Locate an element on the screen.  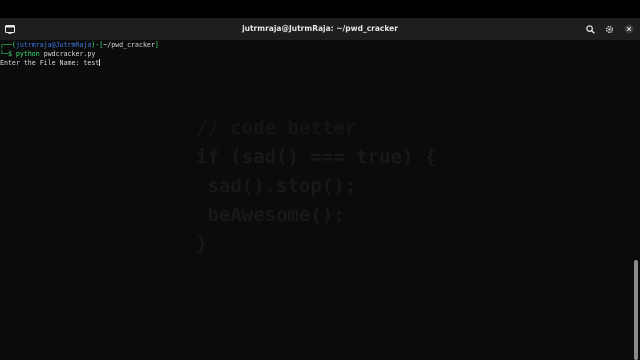
input-line: Enter the File Name: test is located at coordinates (50, 63).